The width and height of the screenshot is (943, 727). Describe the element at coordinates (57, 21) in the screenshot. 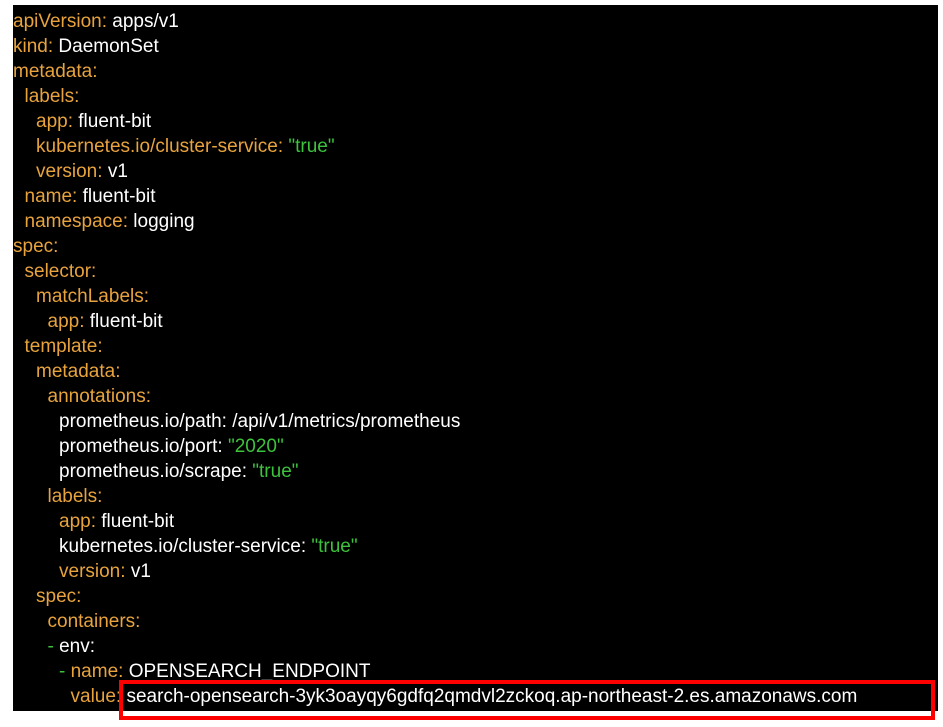

I see `yaml-key: apiVersion` at that location.